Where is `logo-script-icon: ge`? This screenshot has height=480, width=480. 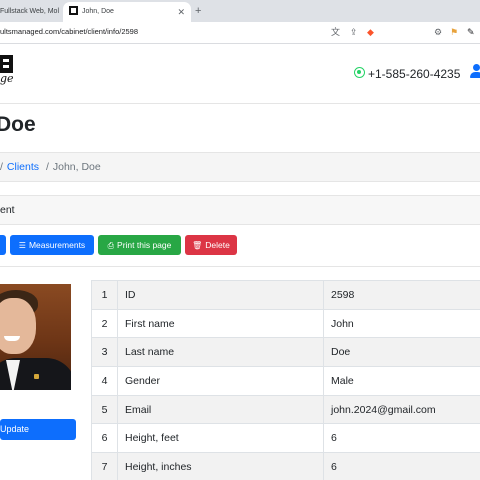 logo-script-icon: ge is located at coordinates (7, 78).